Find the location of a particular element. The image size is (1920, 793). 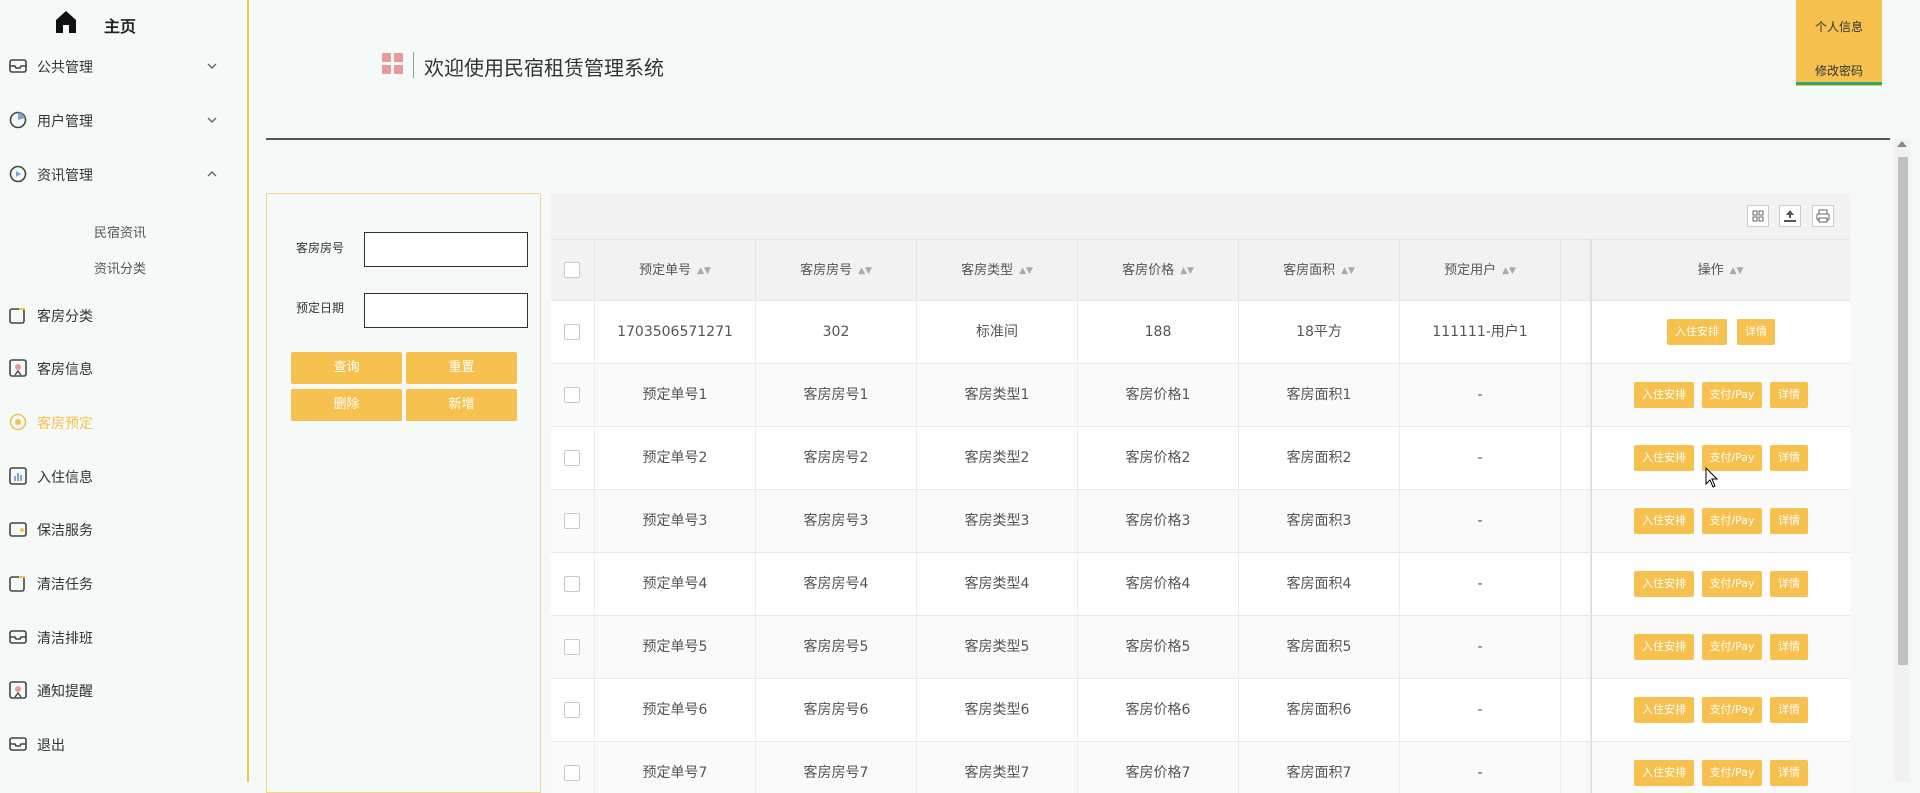

column-header-user: 预定用户 ▲▼ is located at coordinates (1480, 271).